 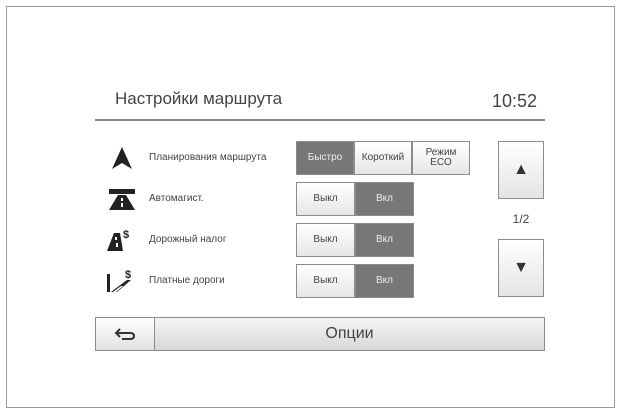 I want to click on short-option: Короткий, so click(x=383, y=158).